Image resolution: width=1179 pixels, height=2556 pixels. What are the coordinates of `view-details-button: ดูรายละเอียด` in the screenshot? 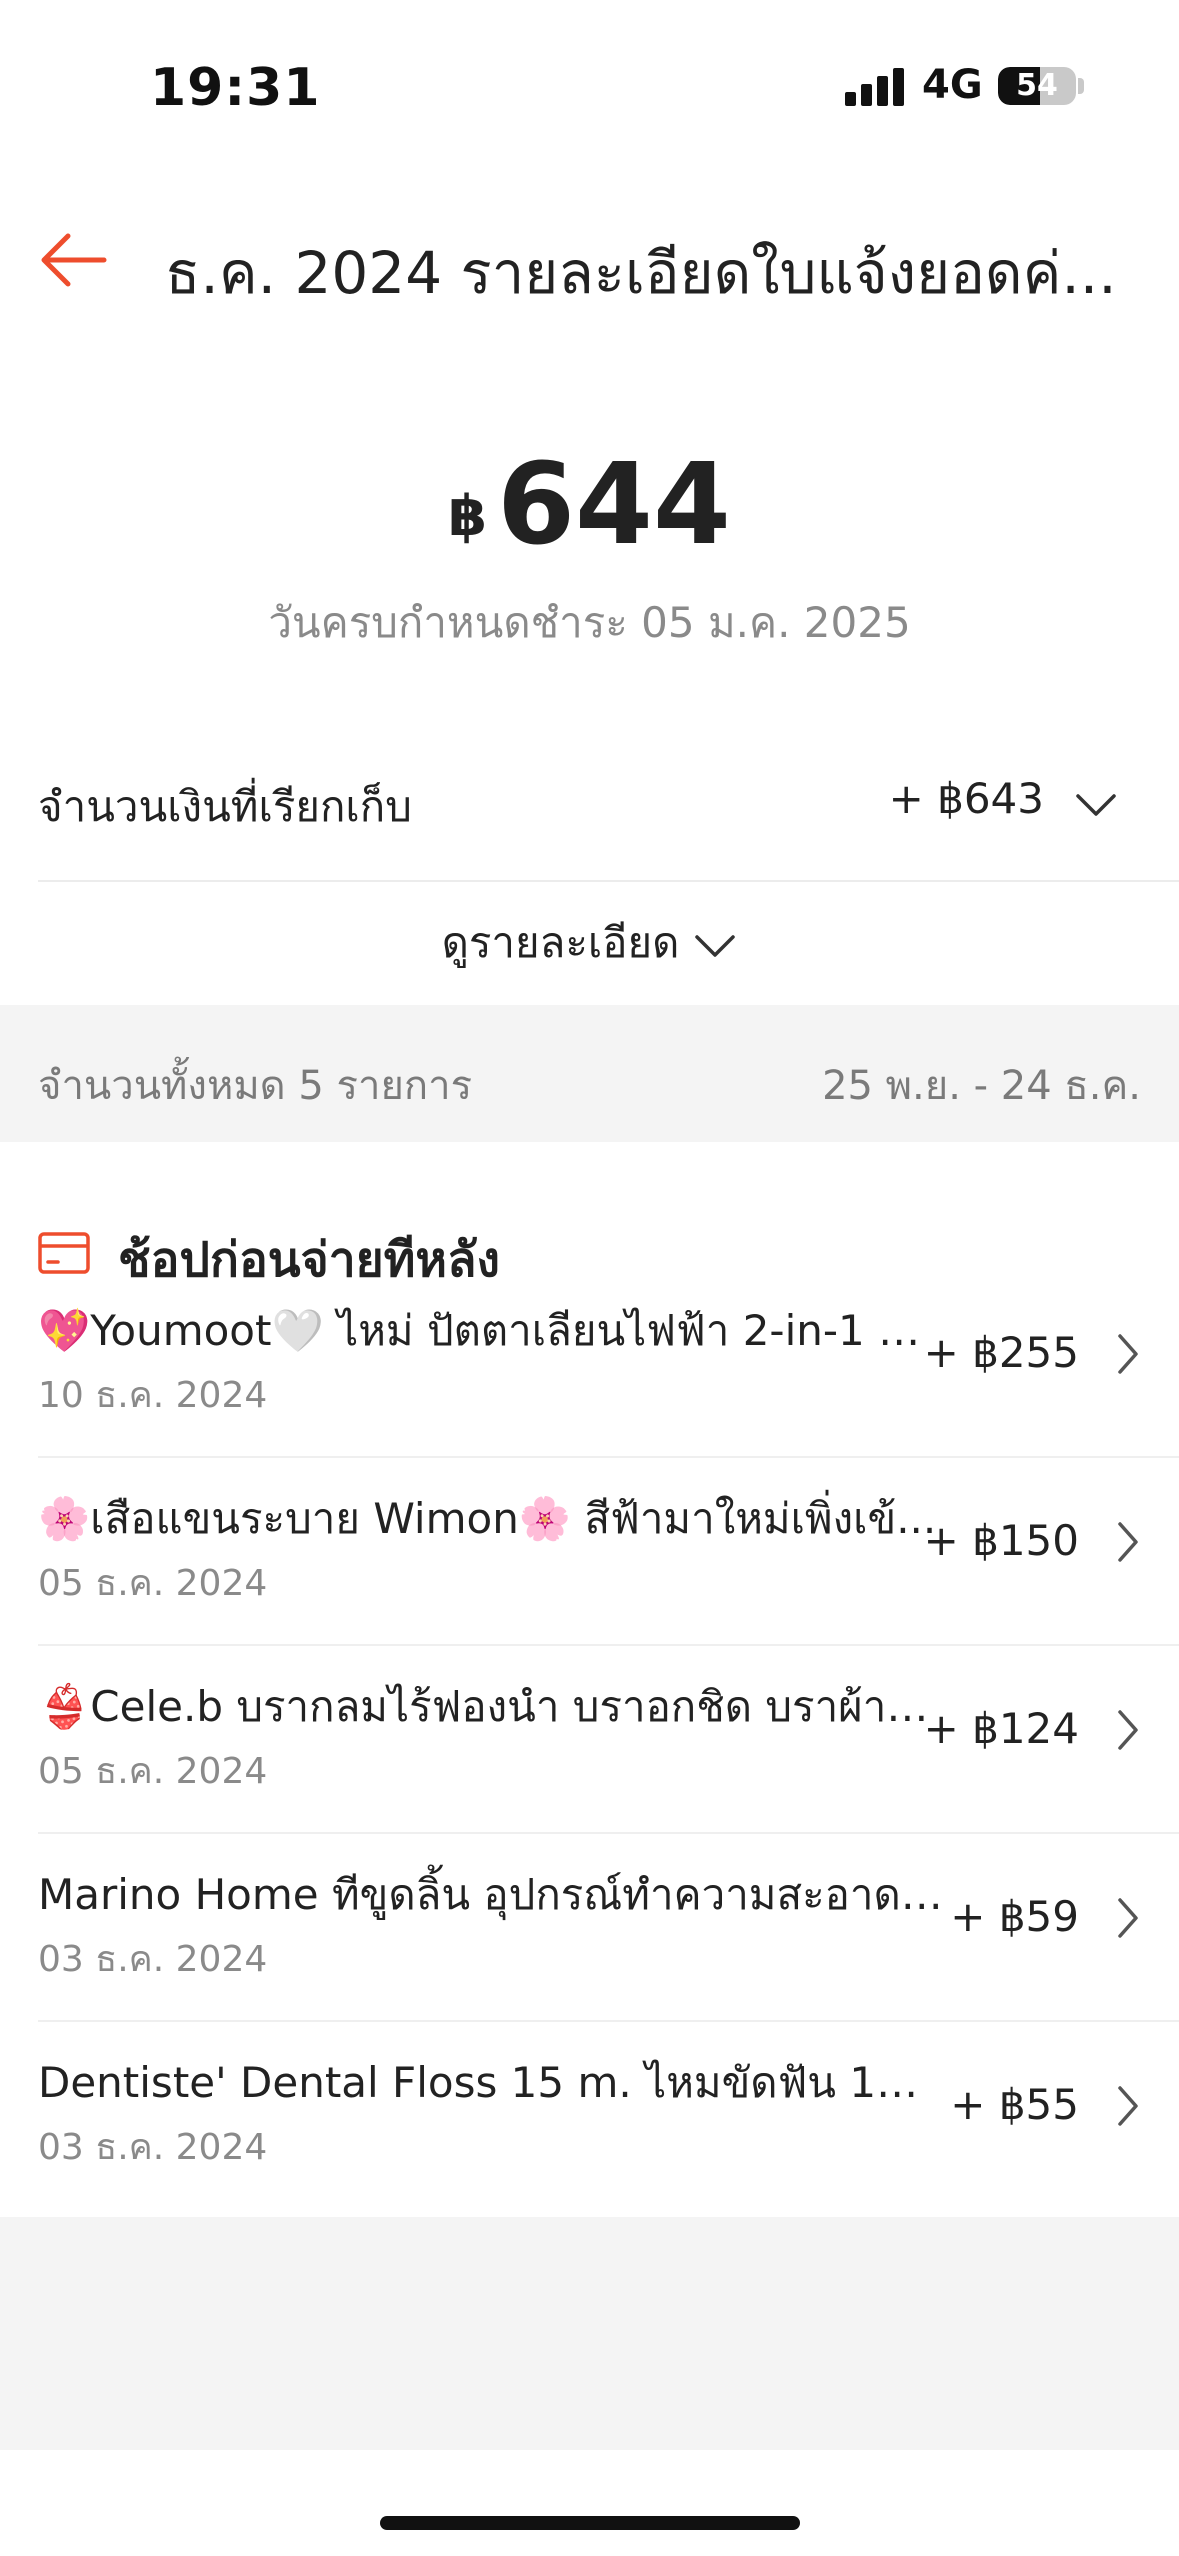 It's located at (589, 943).